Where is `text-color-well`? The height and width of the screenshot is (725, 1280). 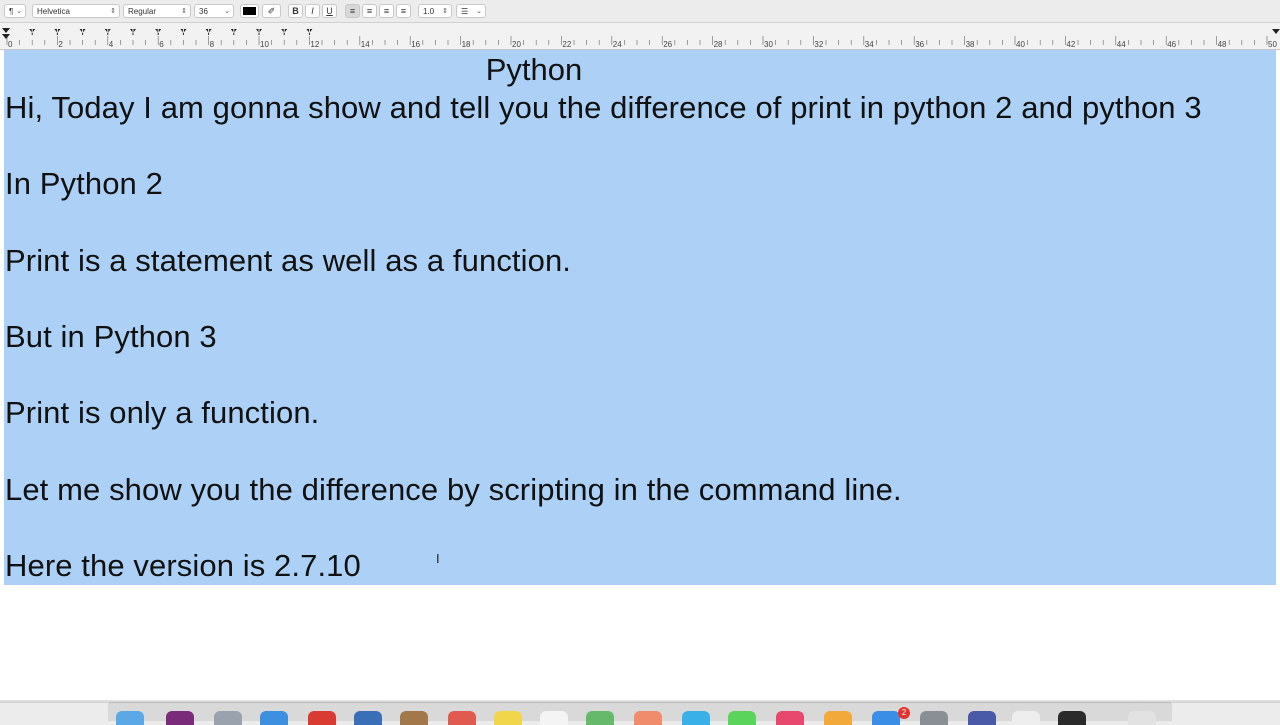
text-color-well is located at coordinates (249, 11).